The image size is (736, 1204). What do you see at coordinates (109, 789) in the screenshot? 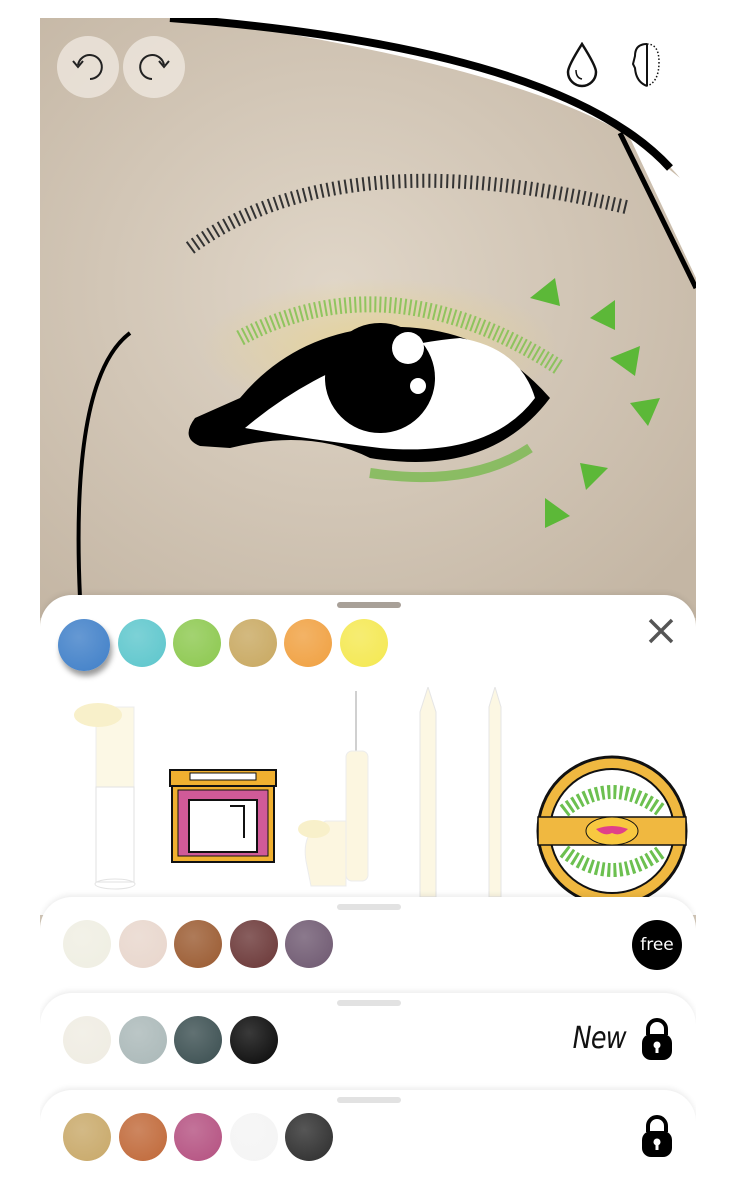
I see `lip-gloss` at bounding box center [109, 789].